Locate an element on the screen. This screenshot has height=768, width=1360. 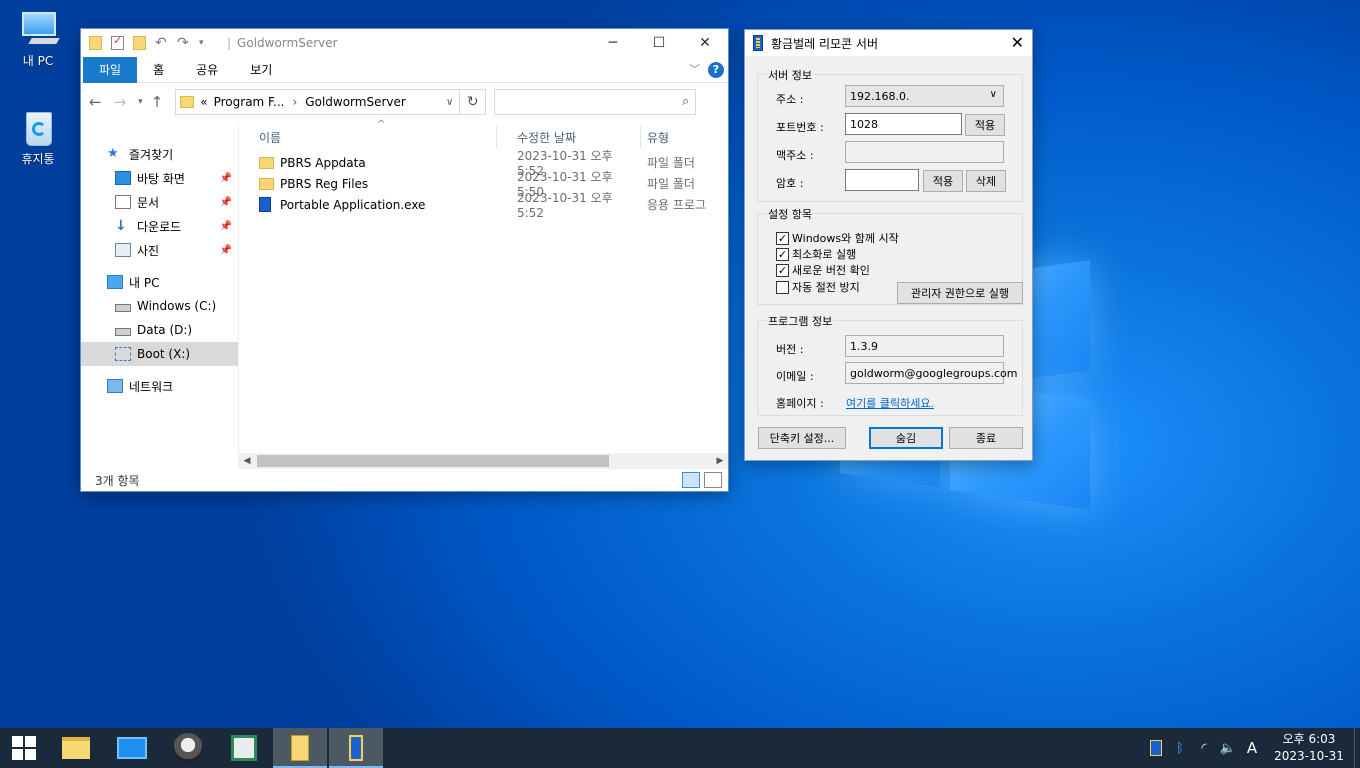
nav-drive-x: Boot (X:) is located at coordinates (159, 354).